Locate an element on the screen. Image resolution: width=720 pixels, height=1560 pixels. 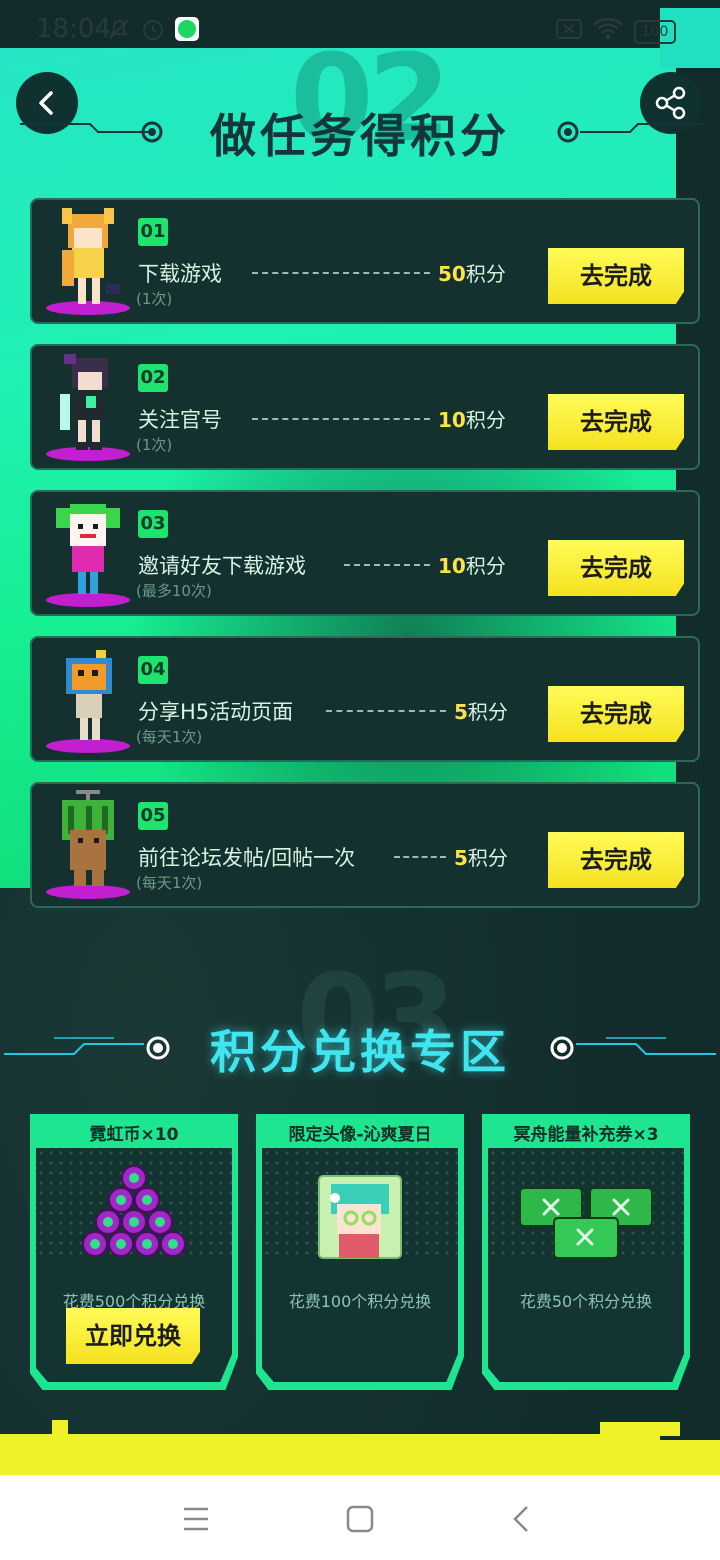
task-limit: (最多10次) is located at coordinates (174, 591).